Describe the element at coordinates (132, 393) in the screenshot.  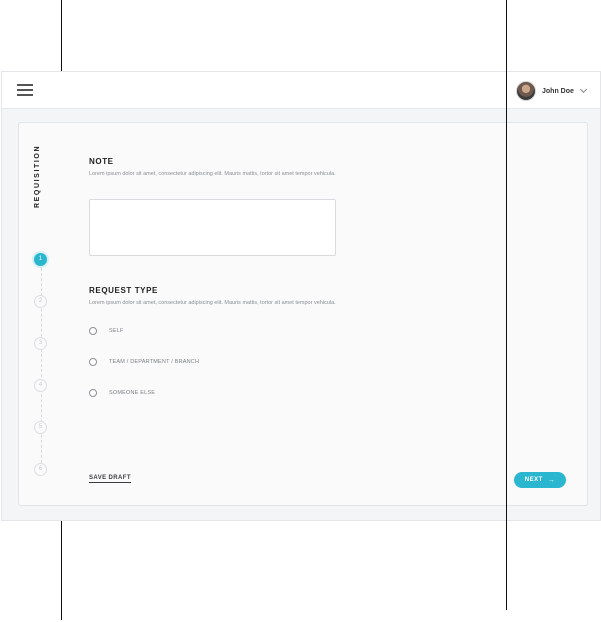
I see `radio-label: SOMEONE ELSE` at that location.